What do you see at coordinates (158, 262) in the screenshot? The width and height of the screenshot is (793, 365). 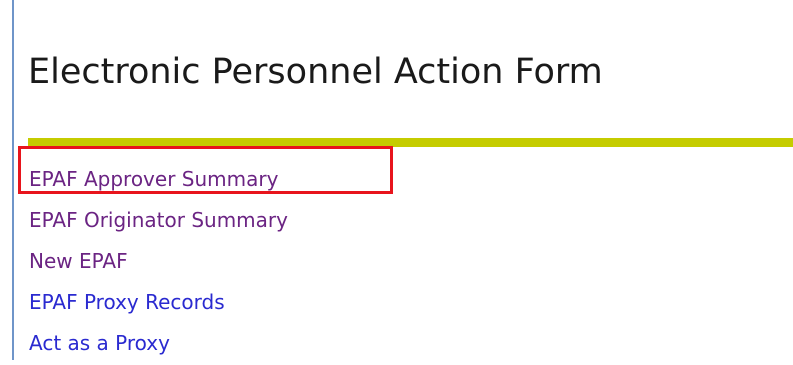 I see `menu-item-new-epaf: New EPAF` at bounding box center [158, 262].